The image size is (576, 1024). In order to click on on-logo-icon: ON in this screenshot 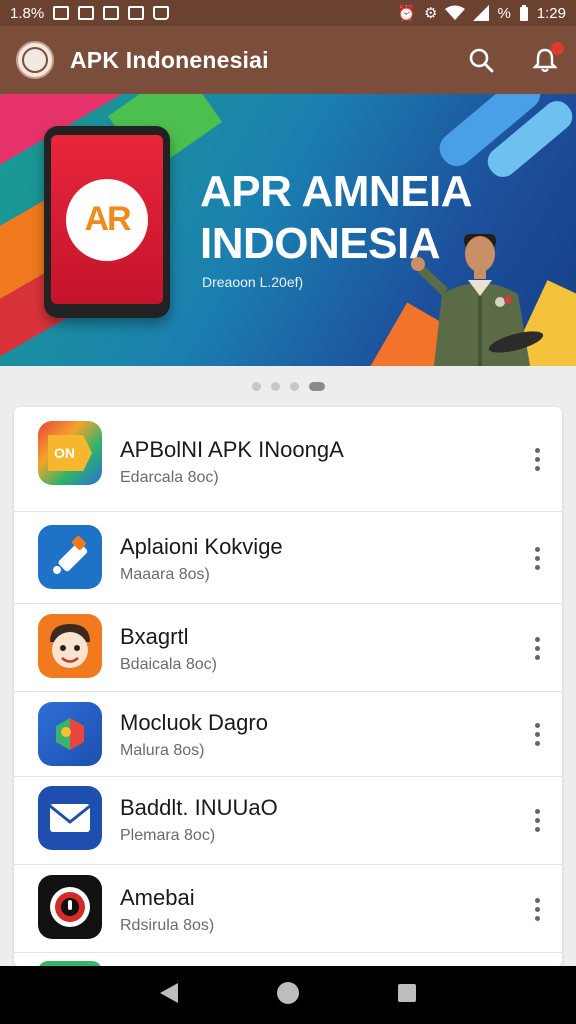, I will do `click(70, 453)`.